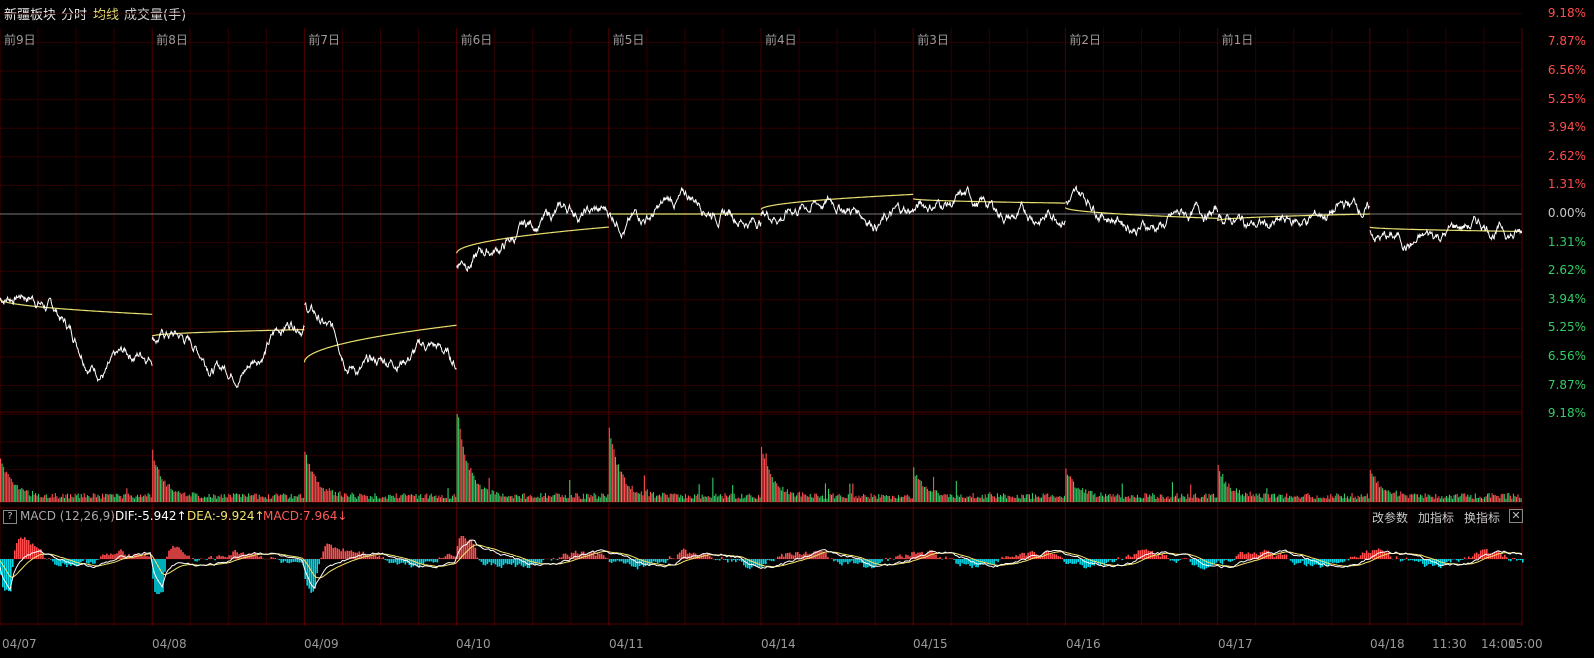 Image resolution: width=1594 pixels, height=658 pixels. I want to click on switch-indicator-button: 换指标, so click(1482, 517).